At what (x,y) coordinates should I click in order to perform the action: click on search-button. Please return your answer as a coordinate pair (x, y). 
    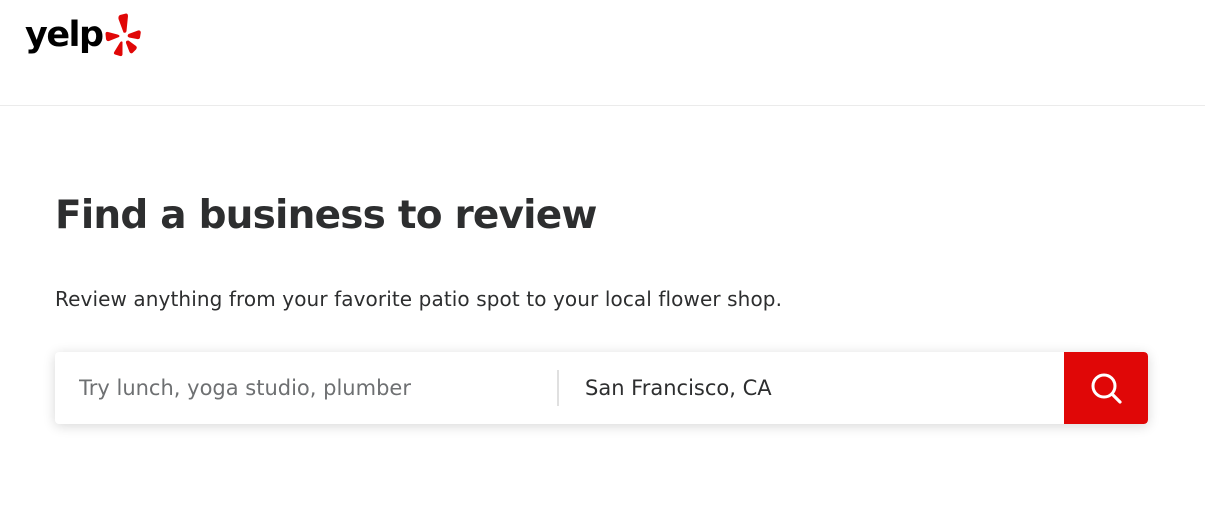
    Looking at the image, I should click on (1106, 388).